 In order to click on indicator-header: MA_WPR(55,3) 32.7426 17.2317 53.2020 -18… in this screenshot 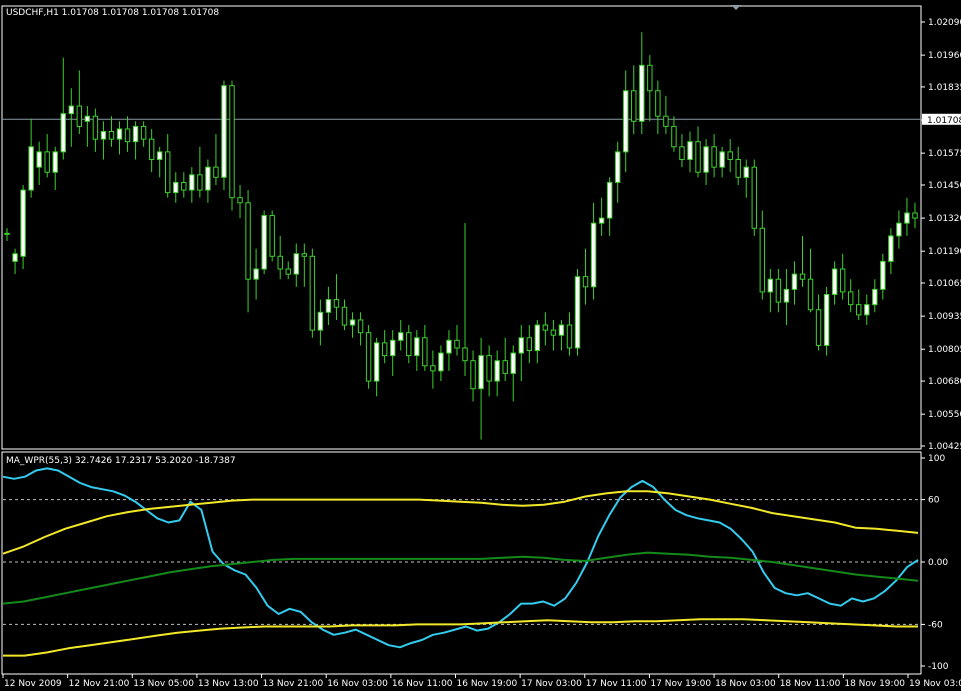, I will do `click(121, 461)`.